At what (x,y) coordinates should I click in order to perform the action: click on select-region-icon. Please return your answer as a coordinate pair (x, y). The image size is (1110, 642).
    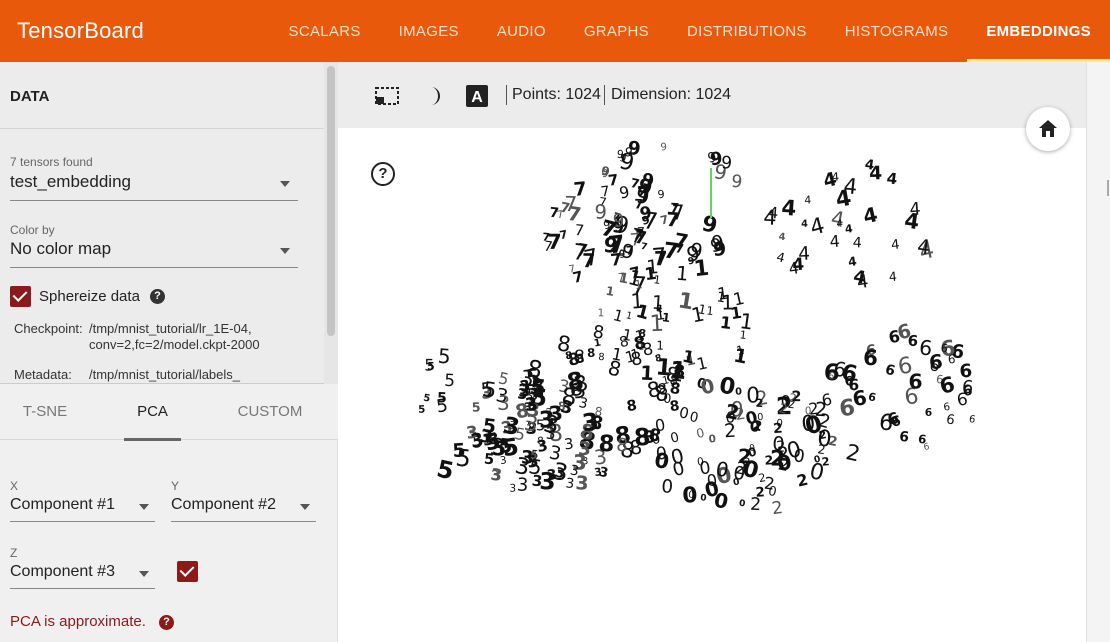
    Looking at the image, I should click on (386, 96).